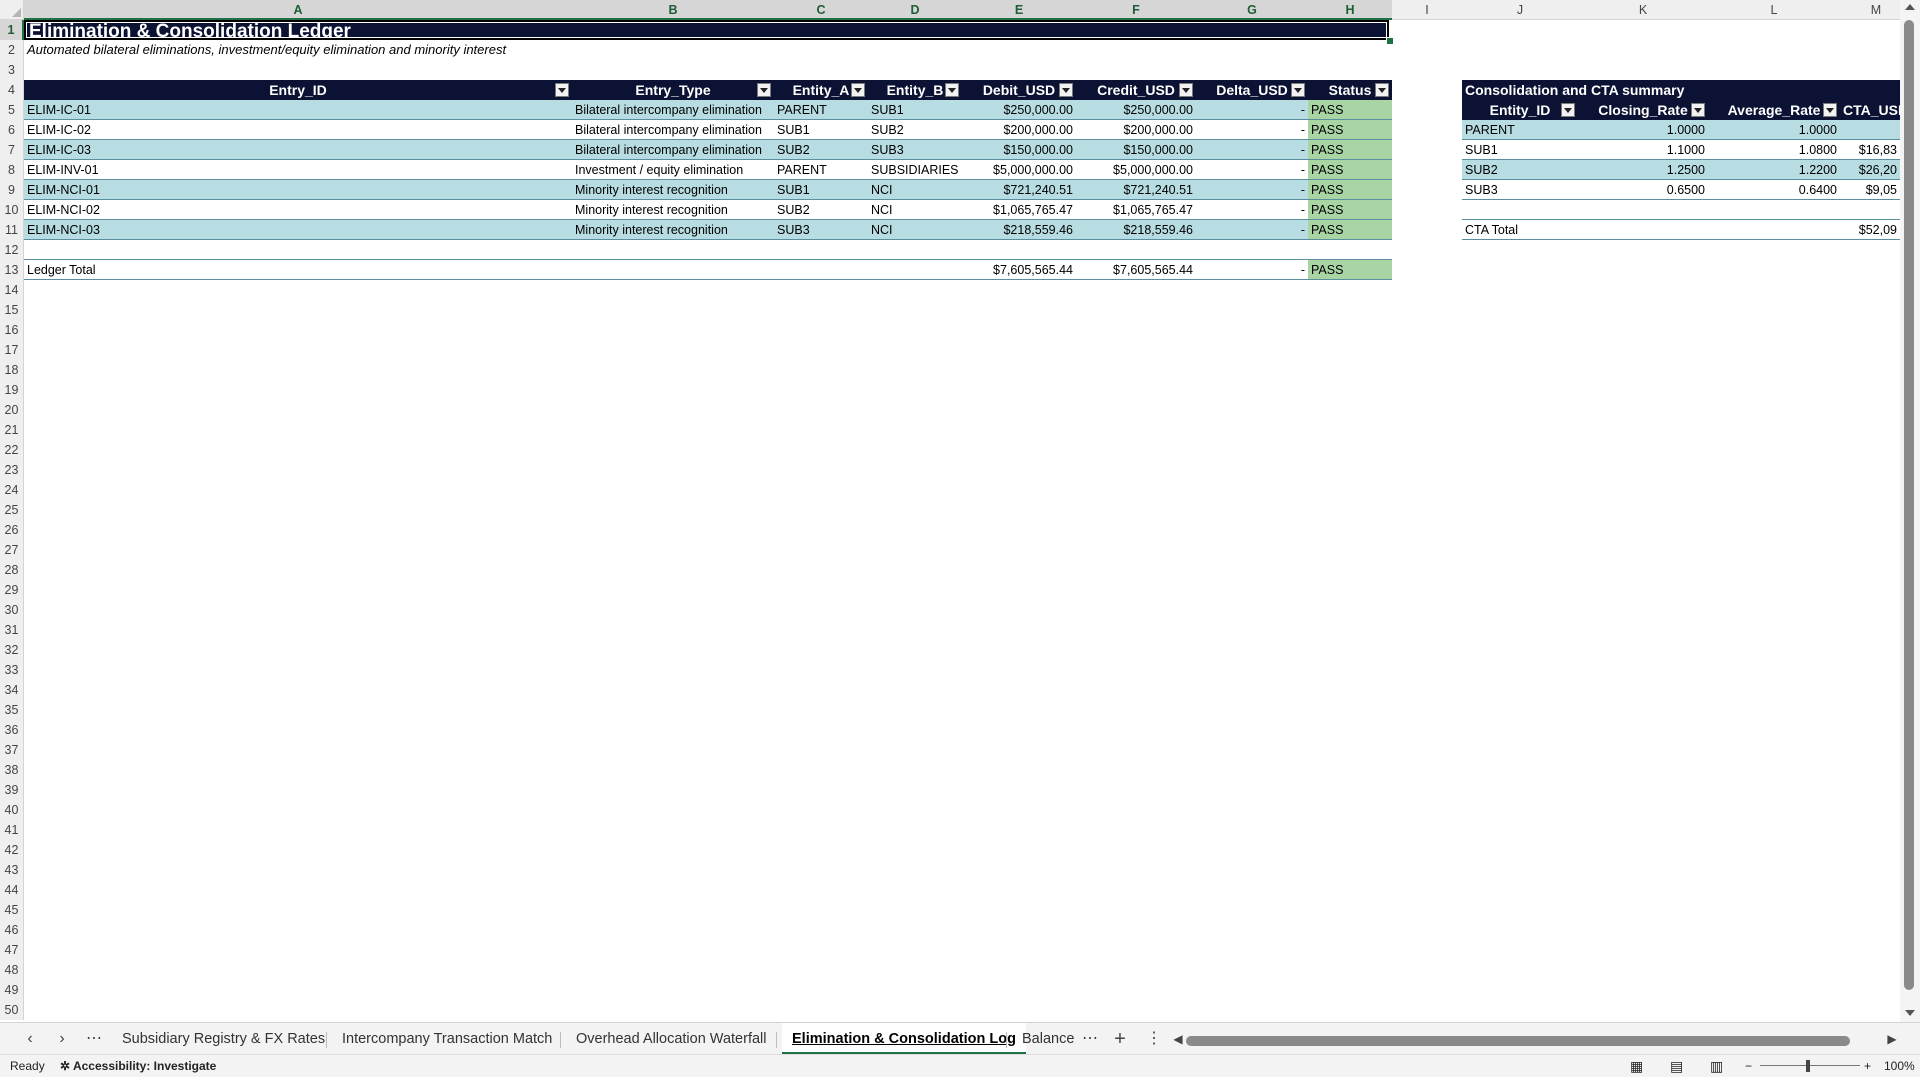 Image resolution: width=1920 pixels, height=1077 pixels. I want to click on ledger-total-delta: -, so click(1252, 270).